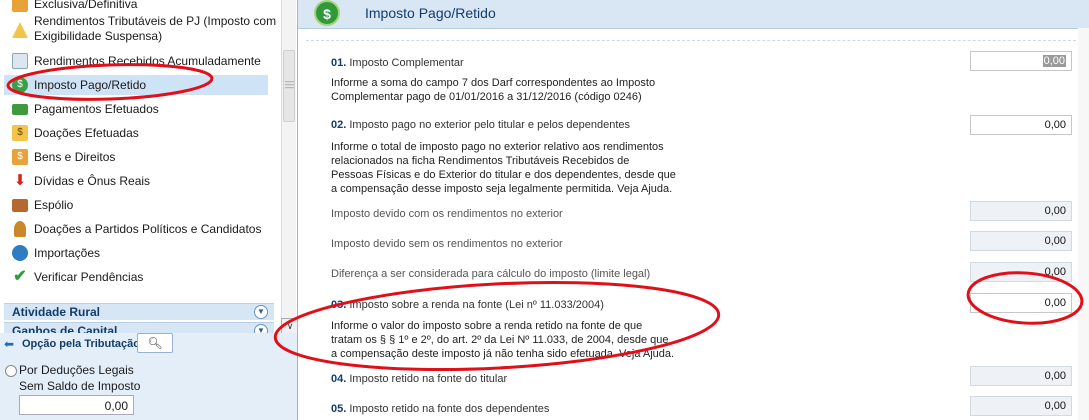 The width and height of the screenshot is (1089, 420). What do you see at coordinates (261, 312) in the screenshot?
I see `expand-chevron-icon: ▼` at bounding box center [261, 312].